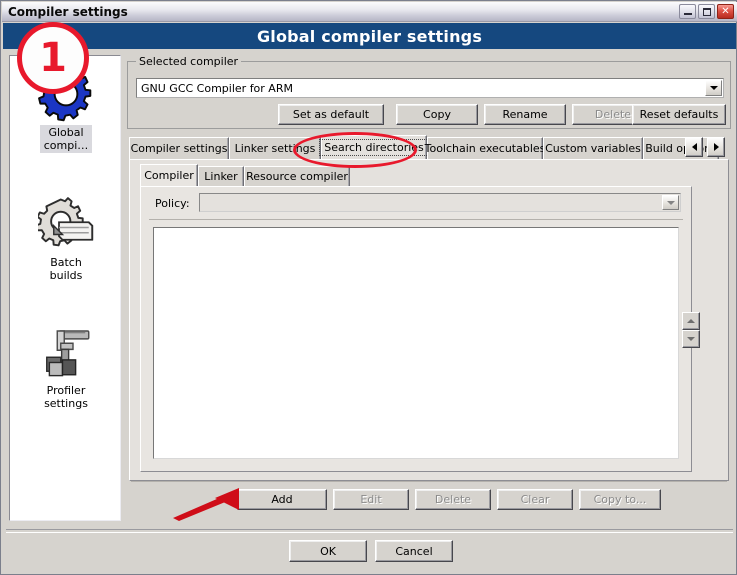  Describe the element at coordinates (328, 551) in the screenshot. I see `ok-button: OK` at that location.